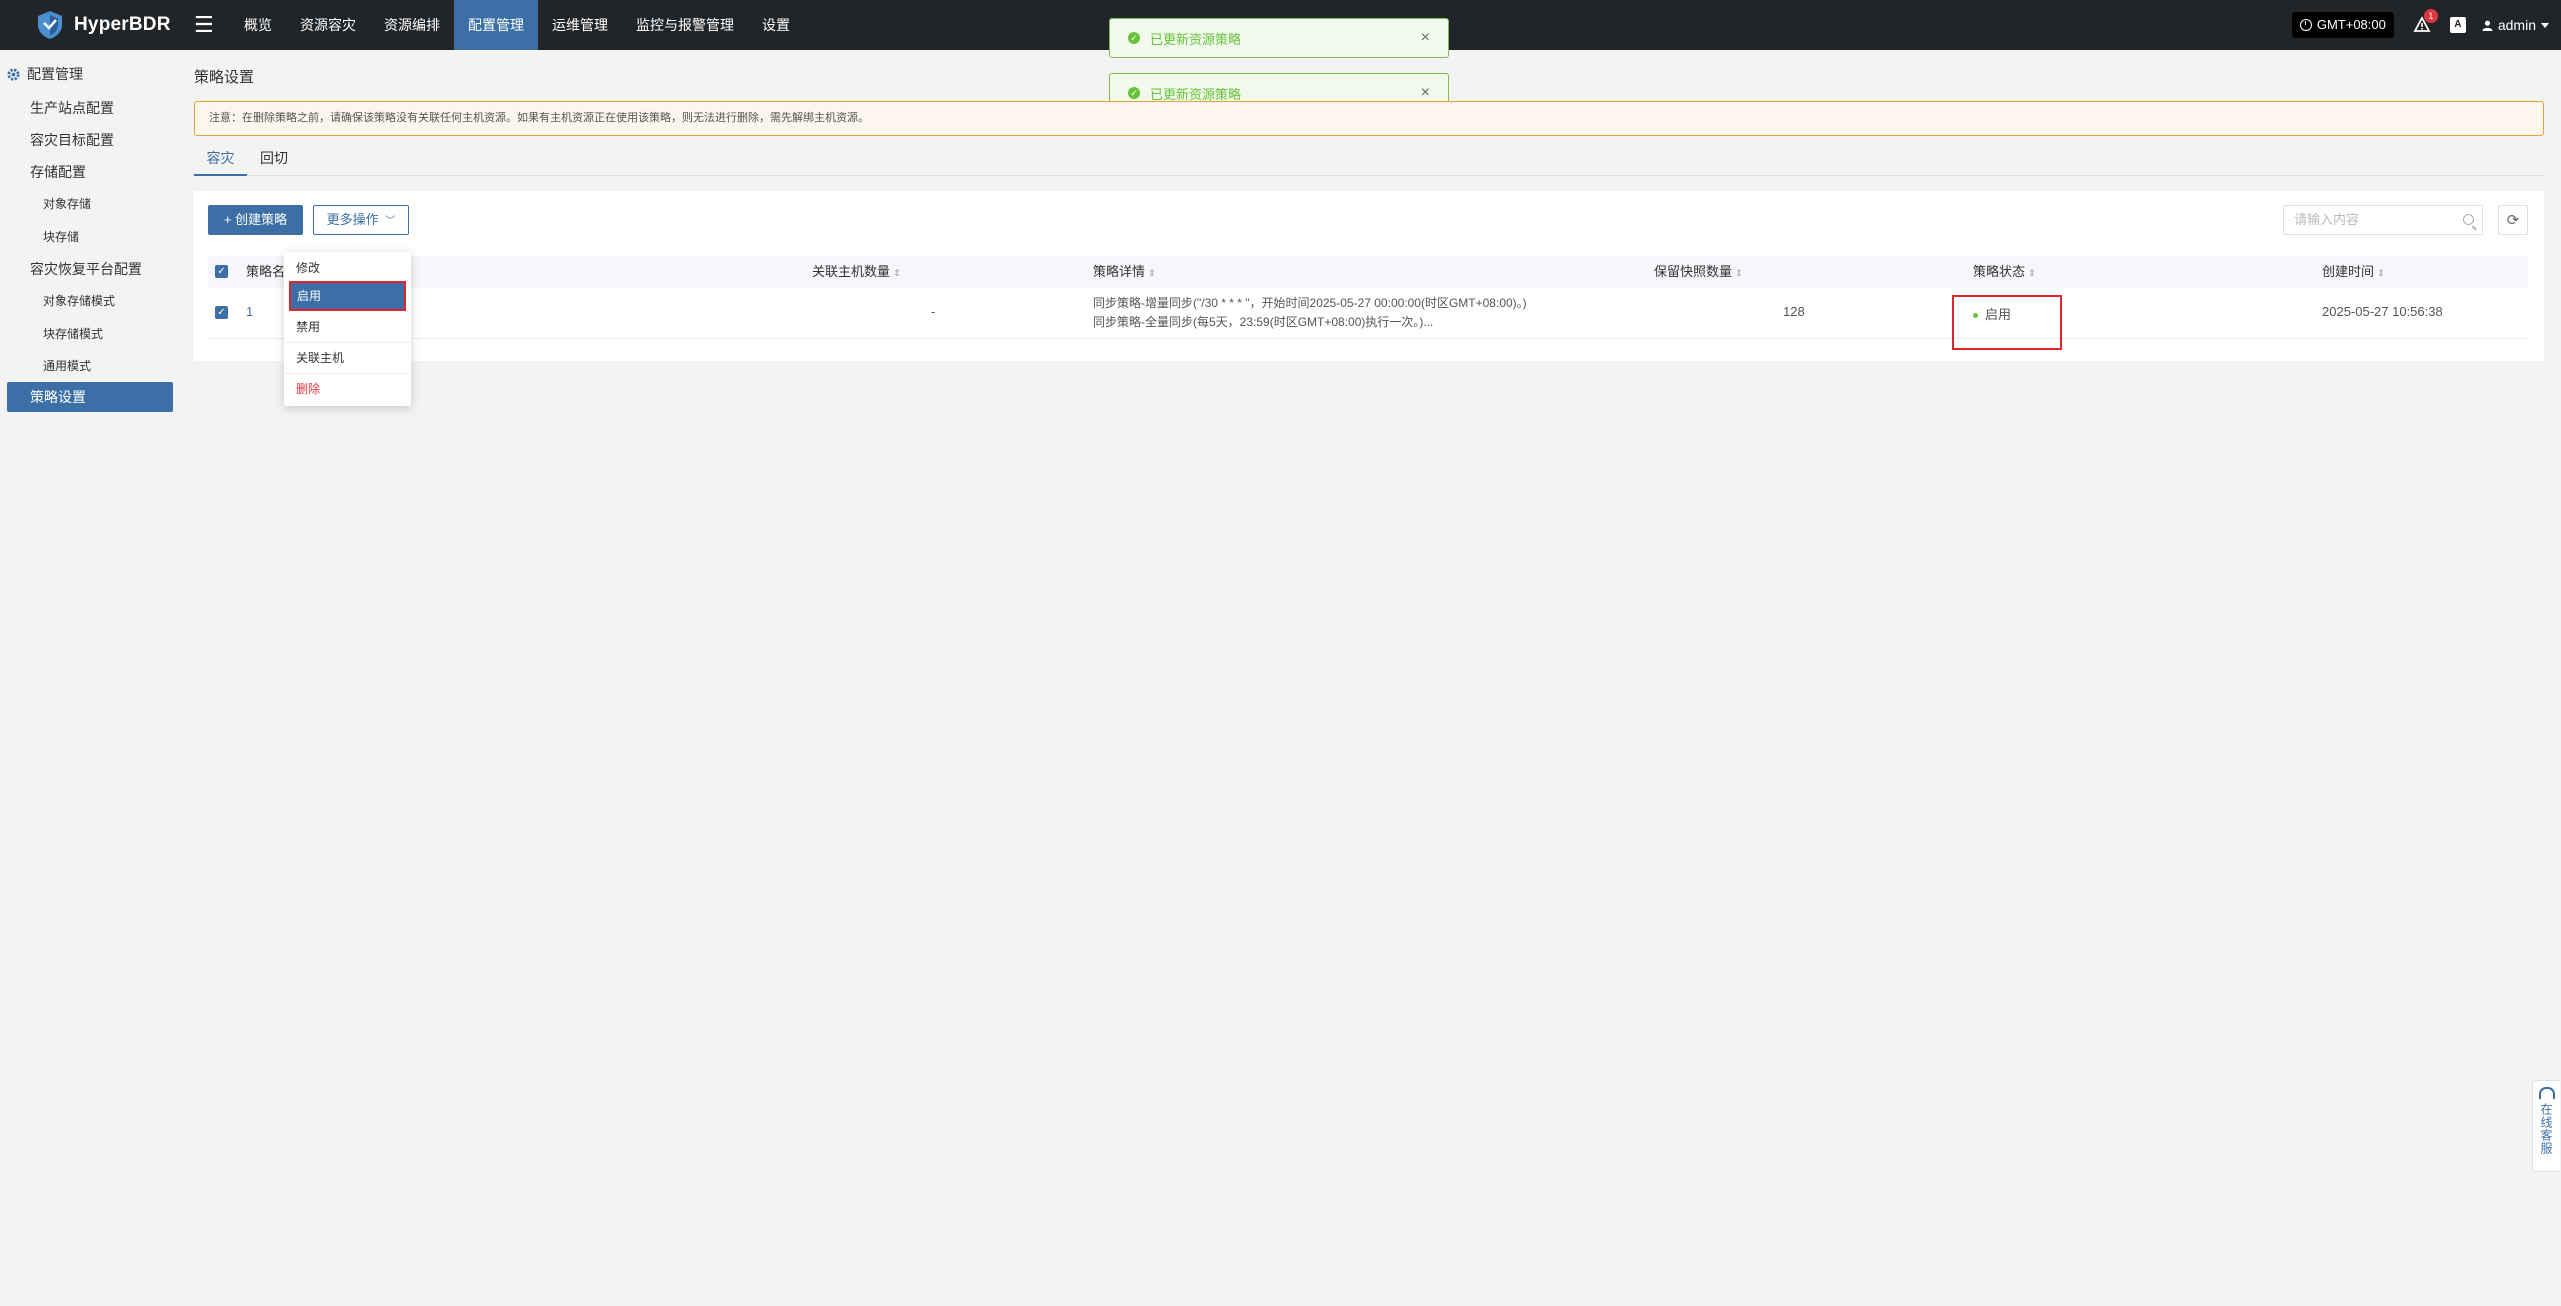 The image size is (2561, 1306). I want to click on sidebar-item-object-storage-mode: 对象存储模式, so click(79, 300).